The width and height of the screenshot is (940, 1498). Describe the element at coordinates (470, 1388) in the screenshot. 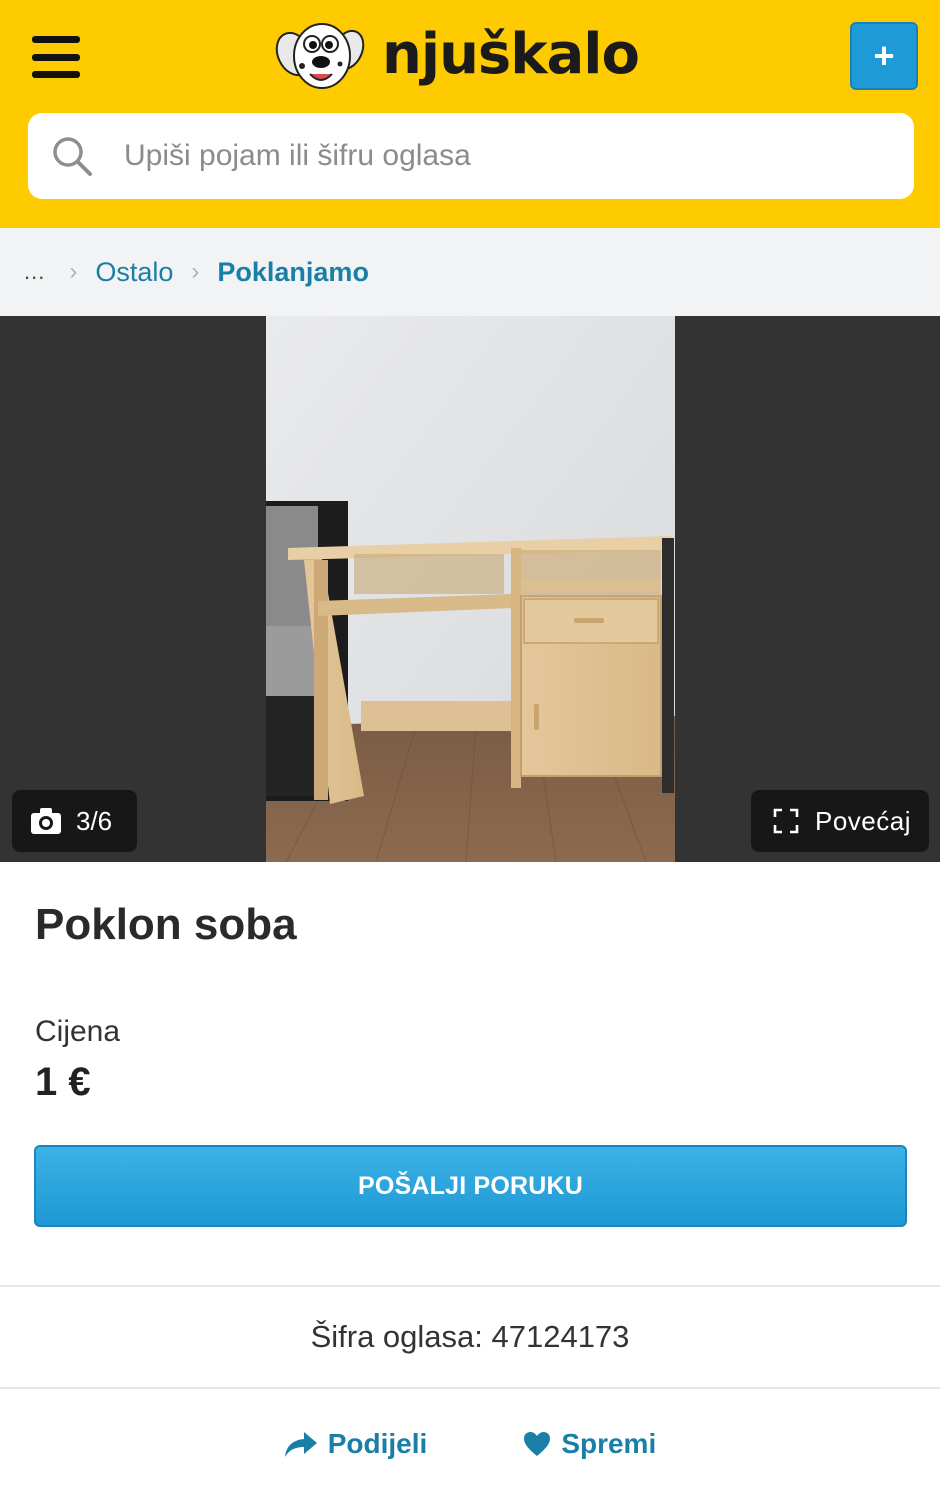

I see `divider` at that location.